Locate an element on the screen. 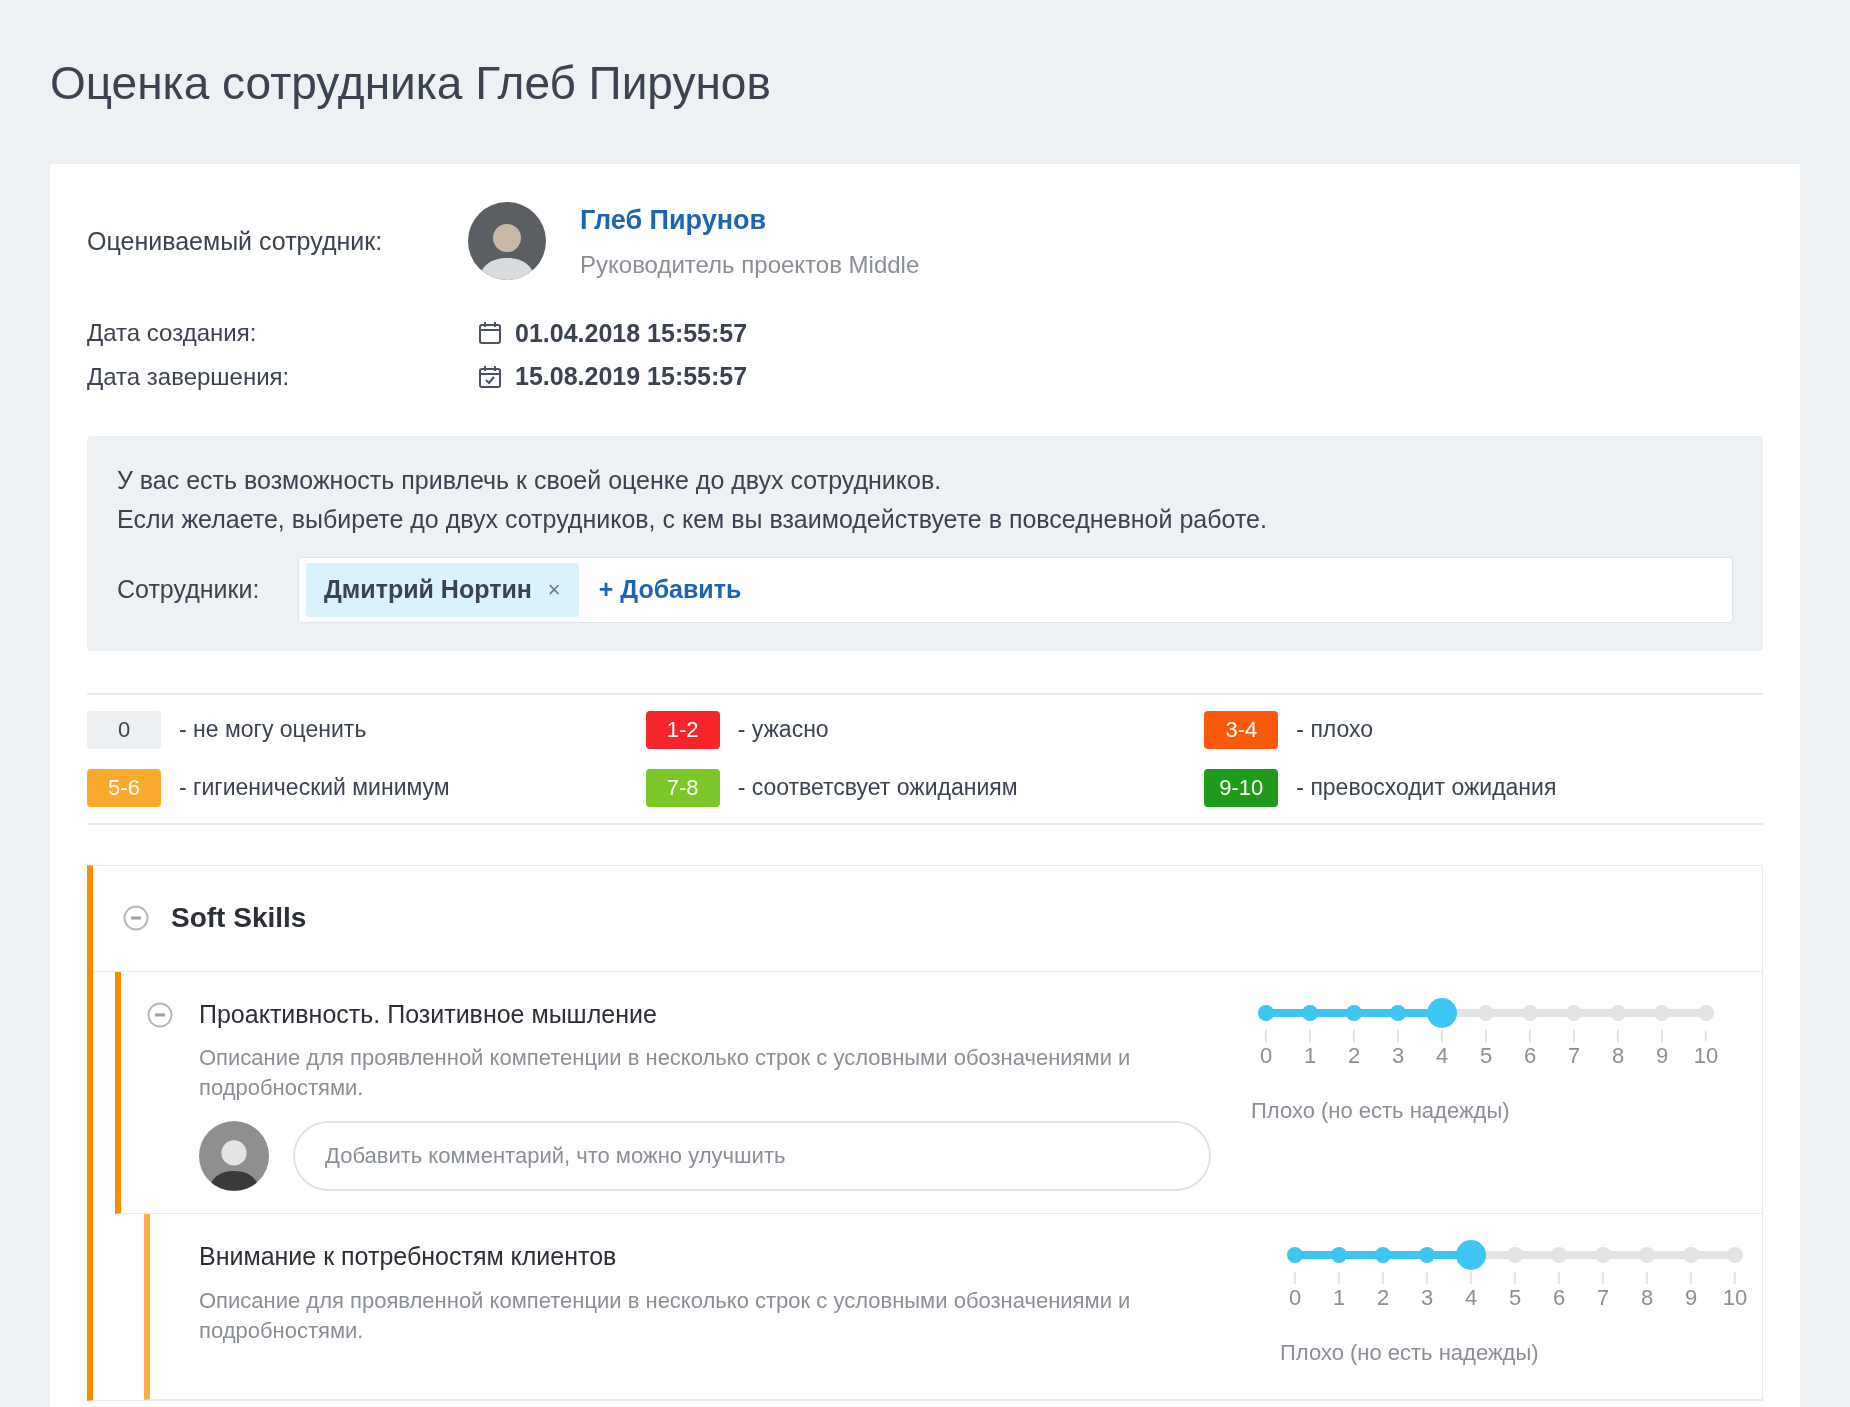 This screenshot has height=1407, width=1850. date-value: 01.04.2018 15:55:57 is located at coordinates (631, 333).